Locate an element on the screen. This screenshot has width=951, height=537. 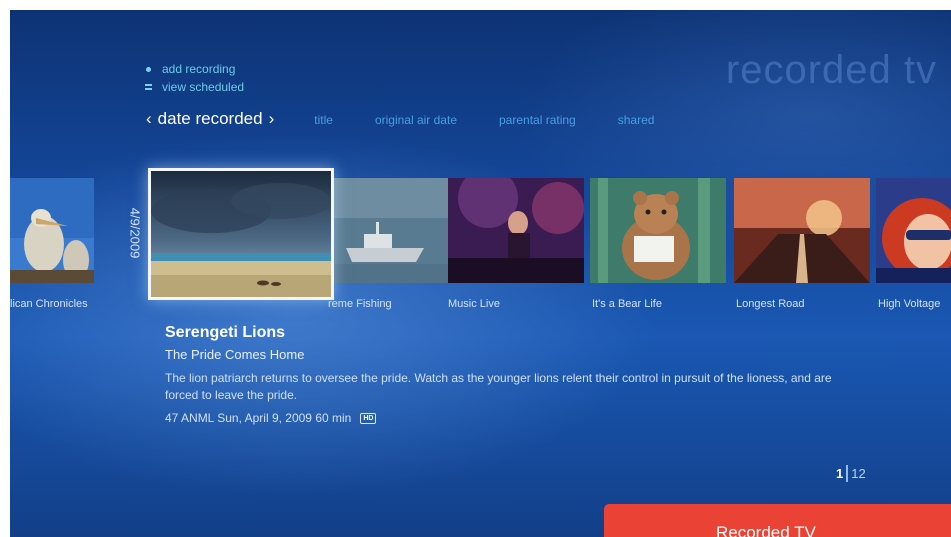
recording-thumb-serengeti-lions-selected is located at coordinates (241, 234).